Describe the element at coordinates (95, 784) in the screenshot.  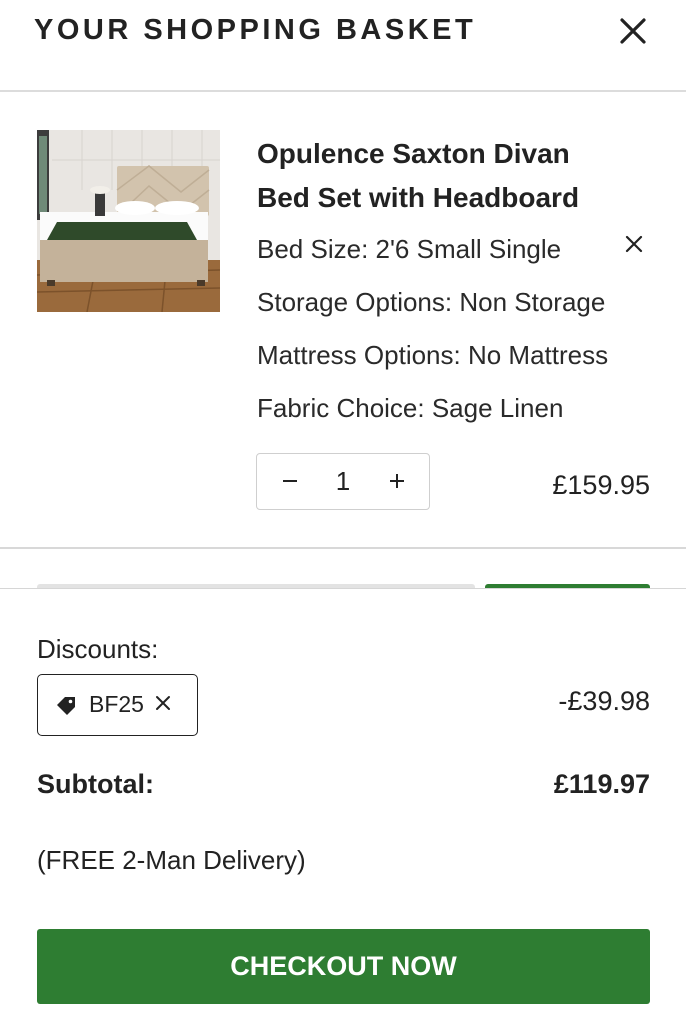
I see `subtotal-label: Subtotal:` at that location.